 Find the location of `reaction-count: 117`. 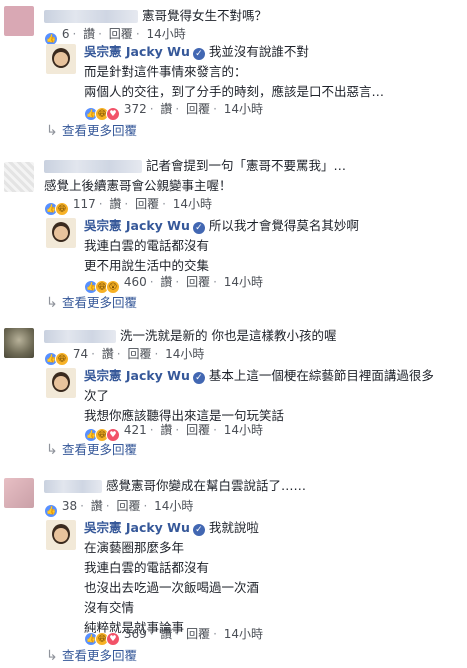

reaction-count: 117 is located at coordinates (84, 204).